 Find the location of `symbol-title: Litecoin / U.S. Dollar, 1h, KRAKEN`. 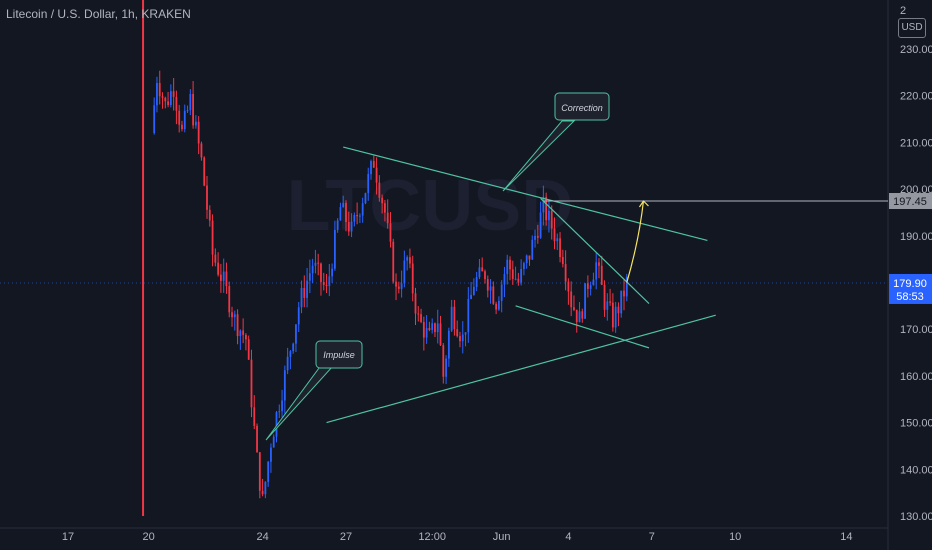

symbol-title: Litecoin / U.S. Dollar, 1h, KRAKEN is located at coordinates (98, 14).